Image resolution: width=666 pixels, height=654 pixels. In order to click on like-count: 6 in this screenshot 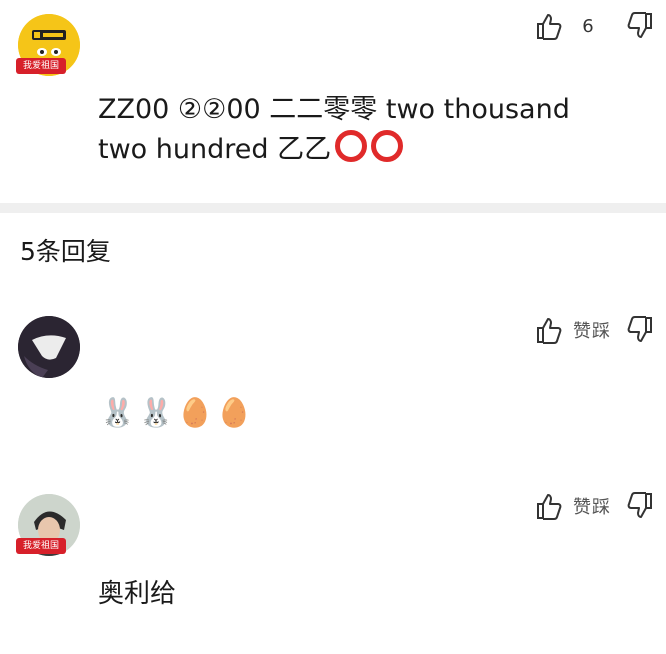, I will do `click(588, 26)`.